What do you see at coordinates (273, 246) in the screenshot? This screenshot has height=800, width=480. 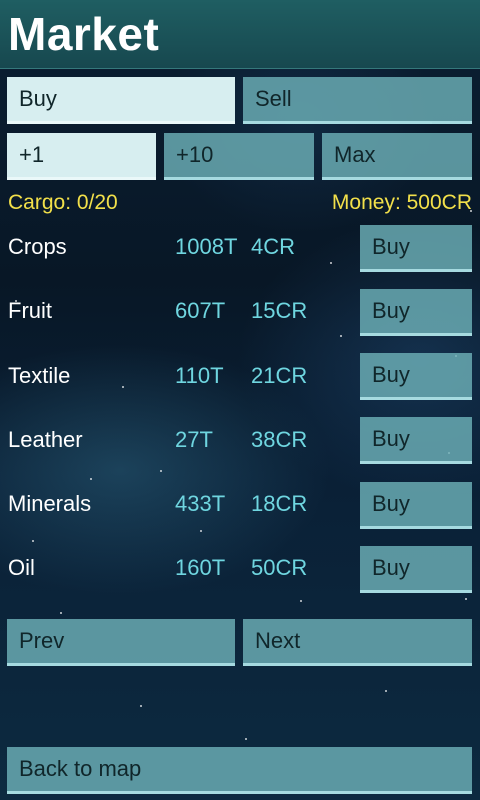 I see `goods-price: 4CR` at bounding box center [273, 246].